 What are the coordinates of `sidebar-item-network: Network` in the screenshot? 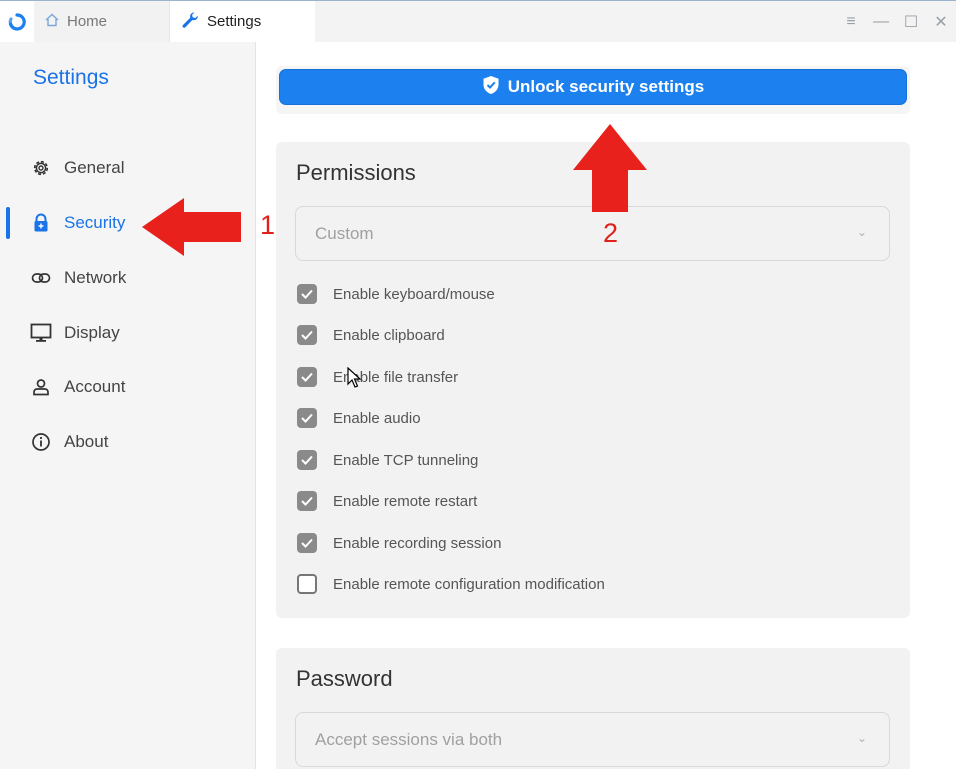 It's located at (128, 278).